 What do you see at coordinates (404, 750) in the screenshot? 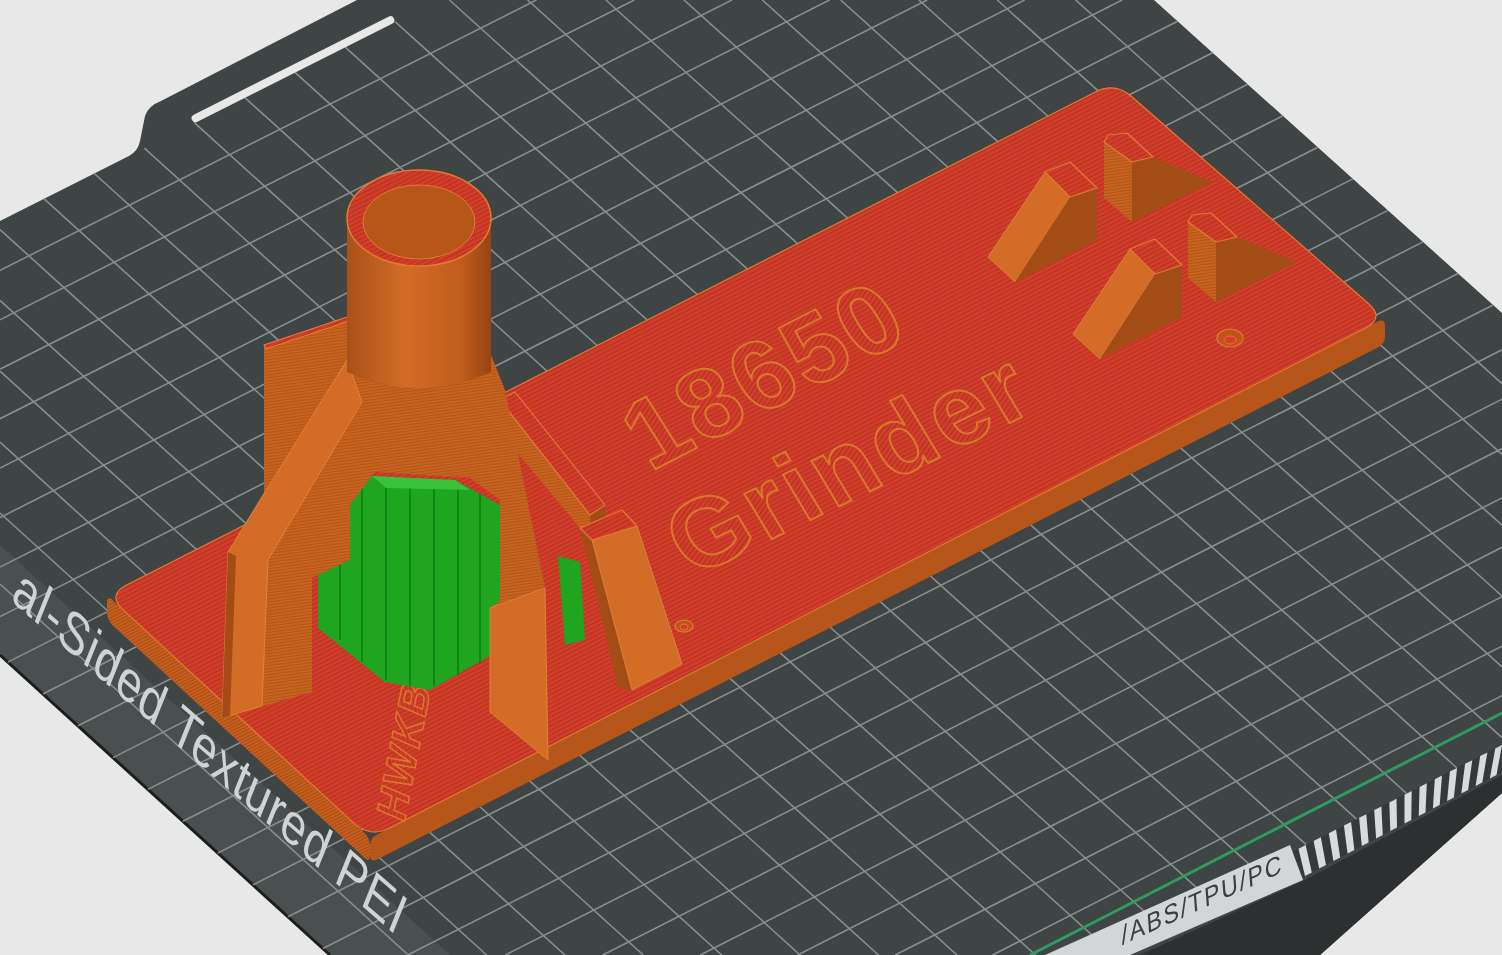
I see `embossed-initials: HWKB` at bounding box center [404, 750].